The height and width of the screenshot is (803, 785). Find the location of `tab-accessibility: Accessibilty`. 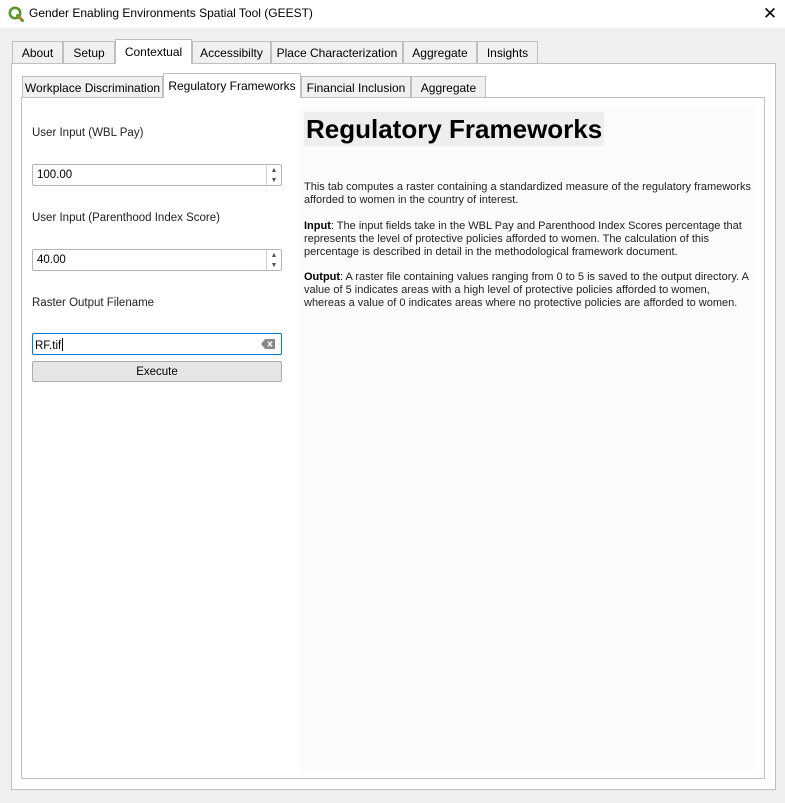

tab-accessibility: Accessibilty is located at coordinates (231, 52).